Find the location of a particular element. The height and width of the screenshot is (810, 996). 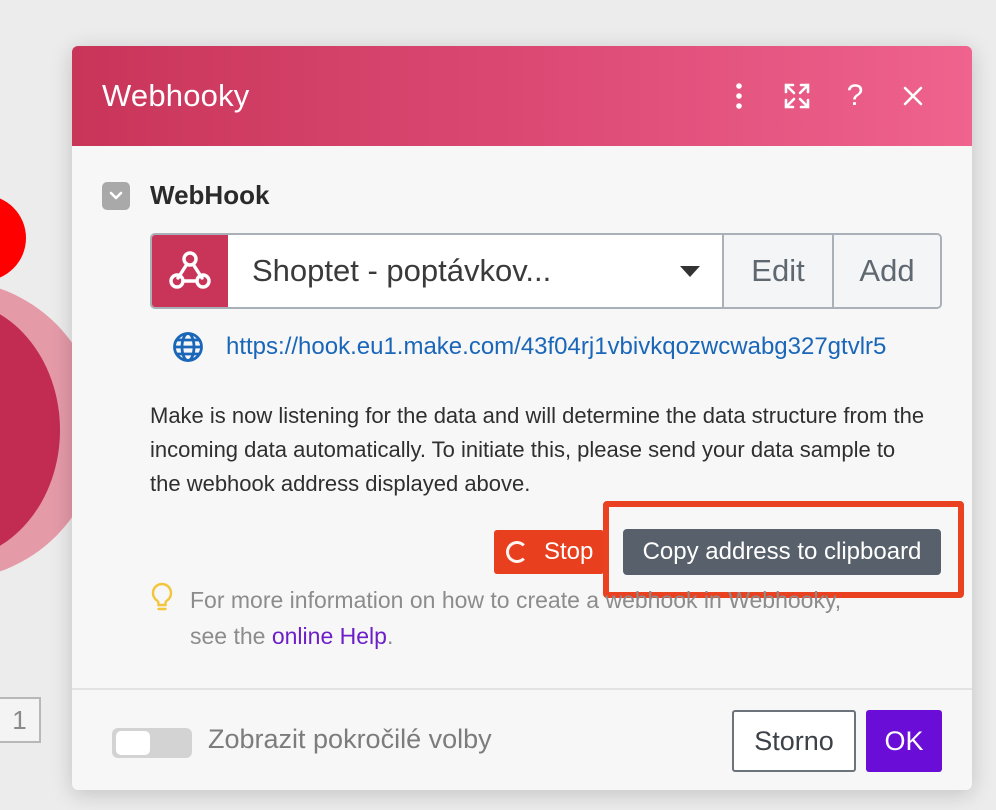

copy-address-button: Copy address to clipboard is located at coordinates (782, 552).